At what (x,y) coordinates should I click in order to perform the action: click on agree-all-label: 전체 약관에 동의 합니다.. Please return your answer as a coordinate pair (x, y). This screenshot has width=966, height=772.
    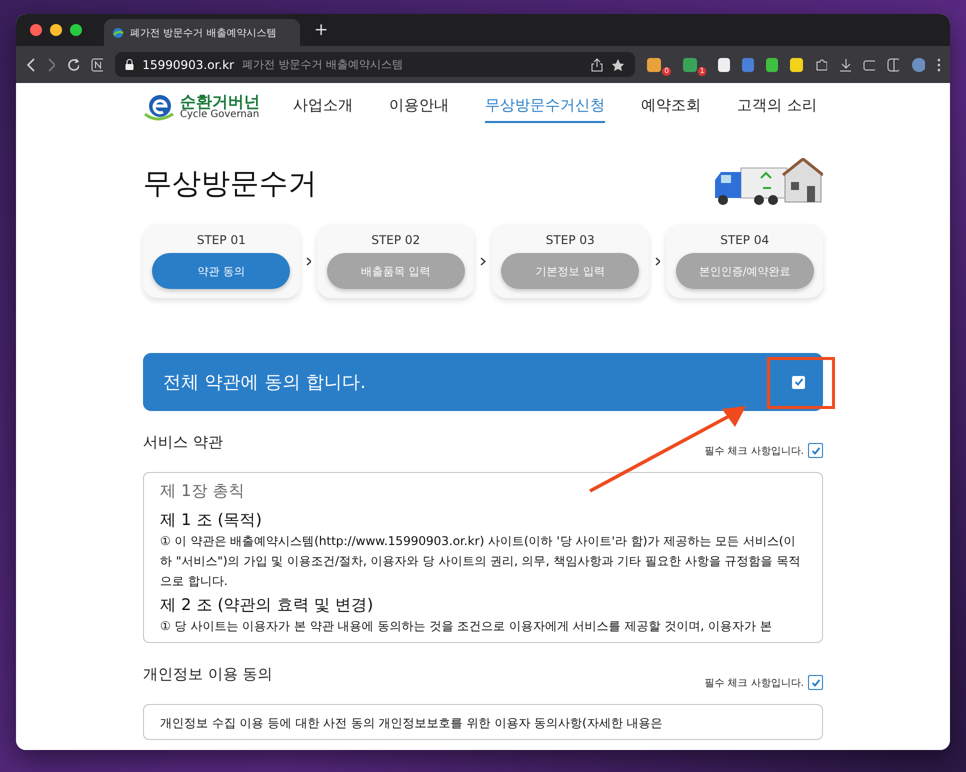
    Looking at the image, I should click on (264, 382).